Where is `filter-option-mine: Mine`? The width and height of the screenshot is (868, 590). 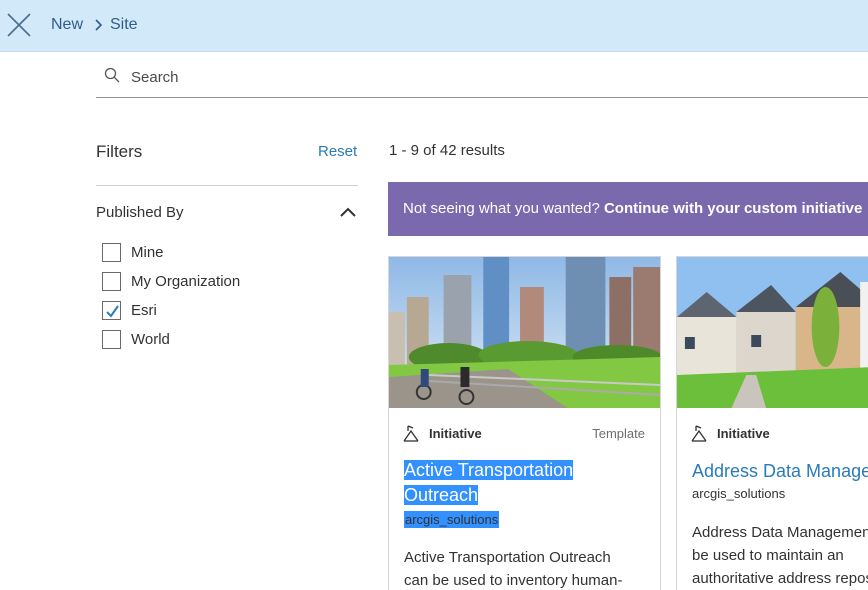
filter-option-mine: Mine is located at coordinates (202, 253).